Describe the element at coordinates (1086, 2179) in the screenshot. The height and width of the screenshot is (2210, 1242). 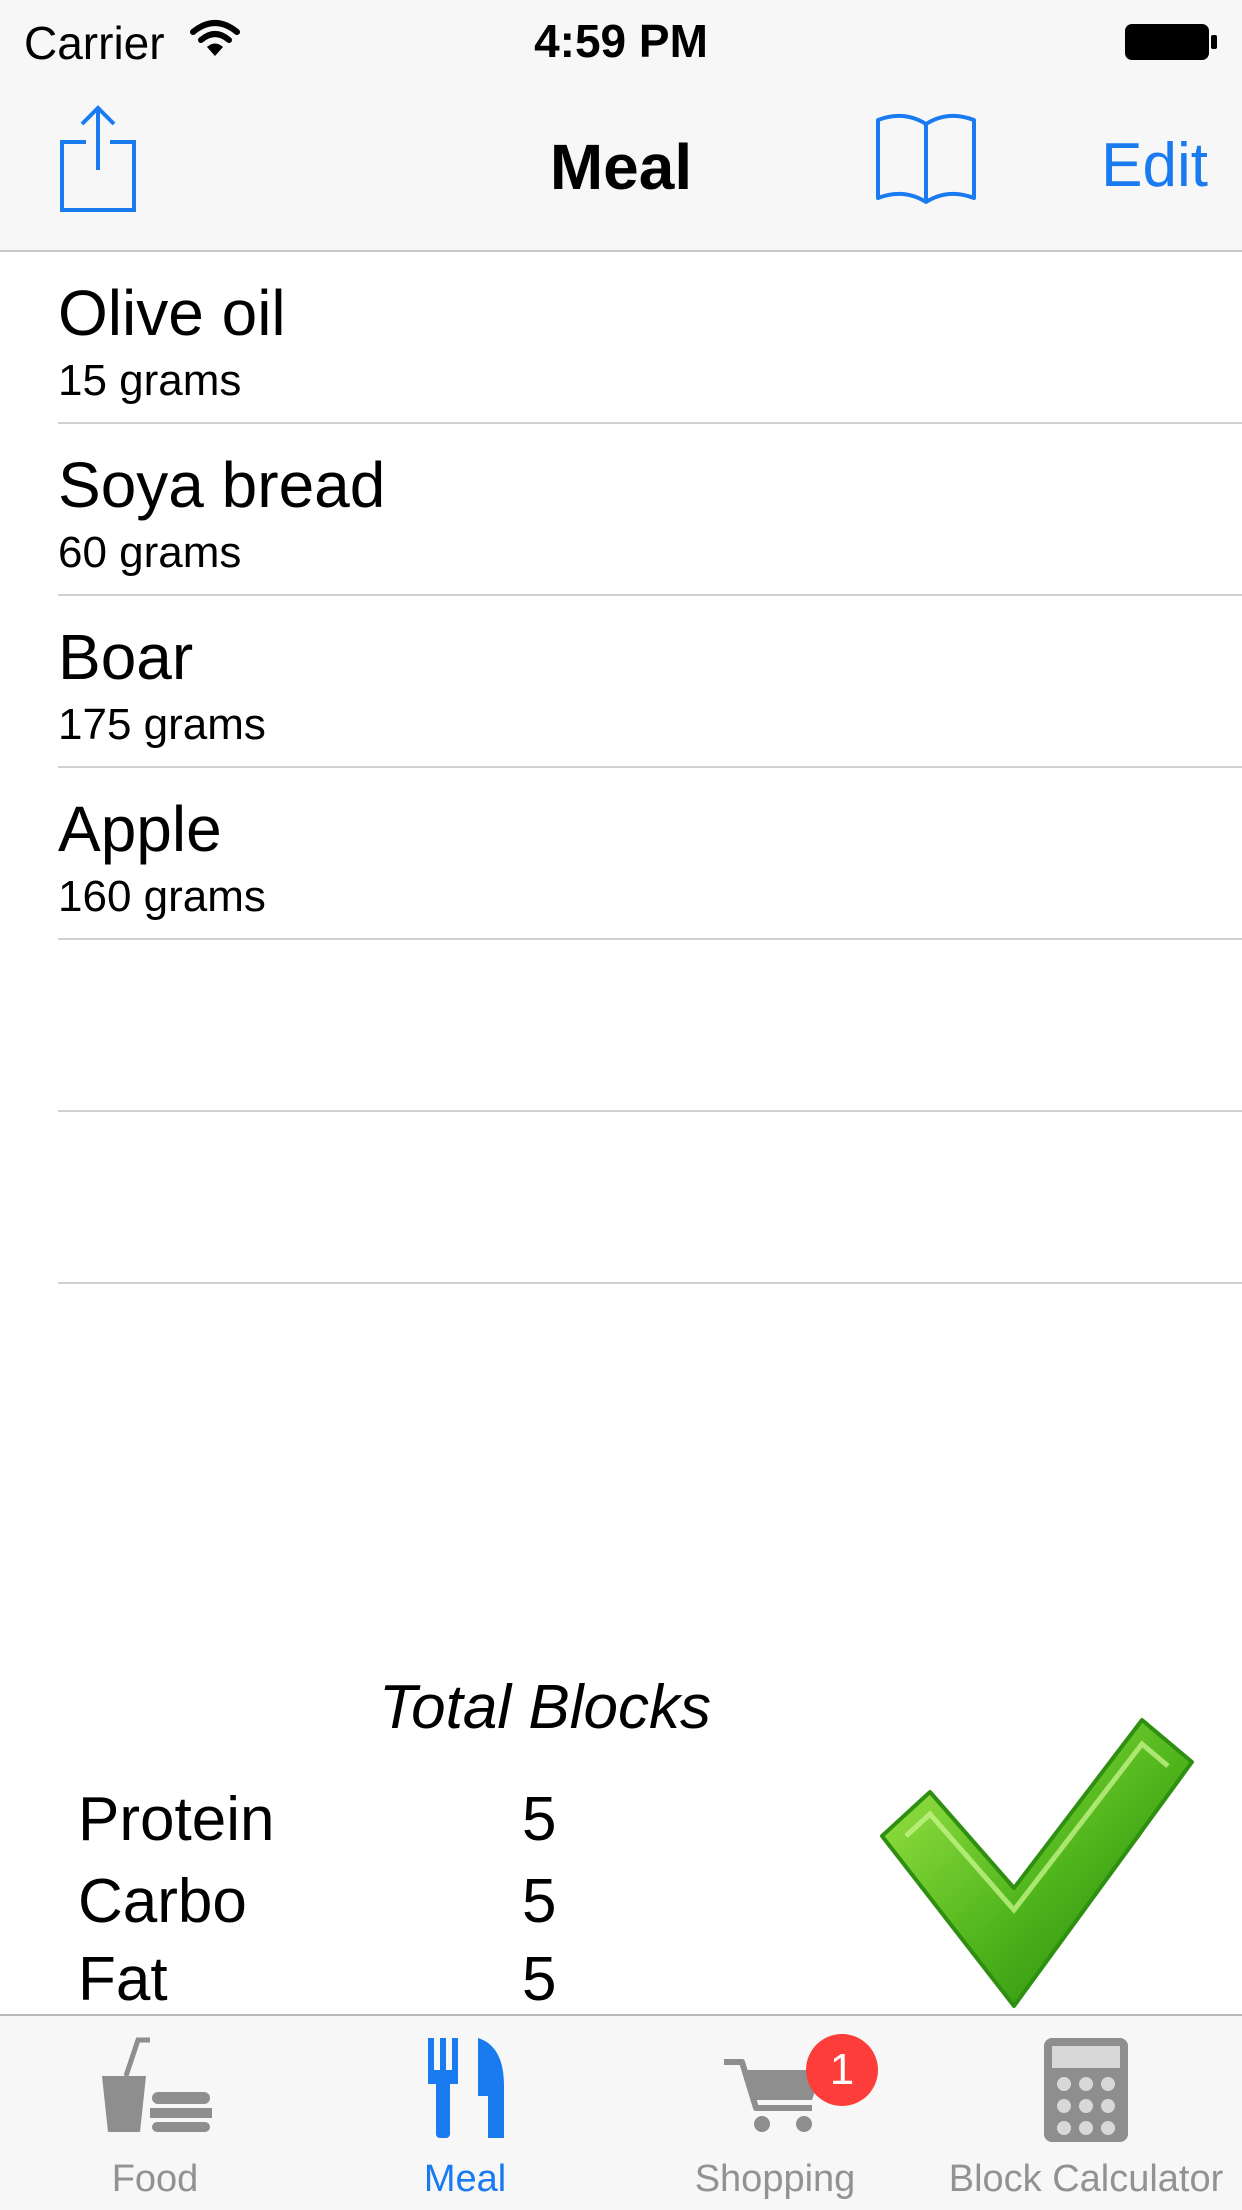
I see `tab-label: Block Calculator` at that location.